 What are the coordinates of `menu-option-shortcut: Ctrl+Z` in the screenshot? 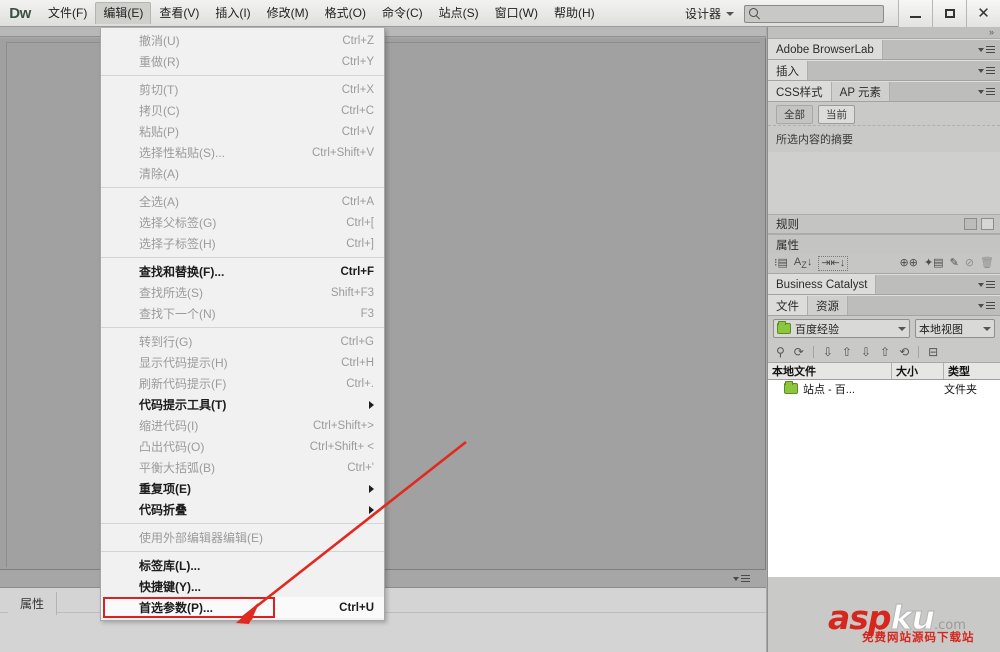 It's located at (358, 40).